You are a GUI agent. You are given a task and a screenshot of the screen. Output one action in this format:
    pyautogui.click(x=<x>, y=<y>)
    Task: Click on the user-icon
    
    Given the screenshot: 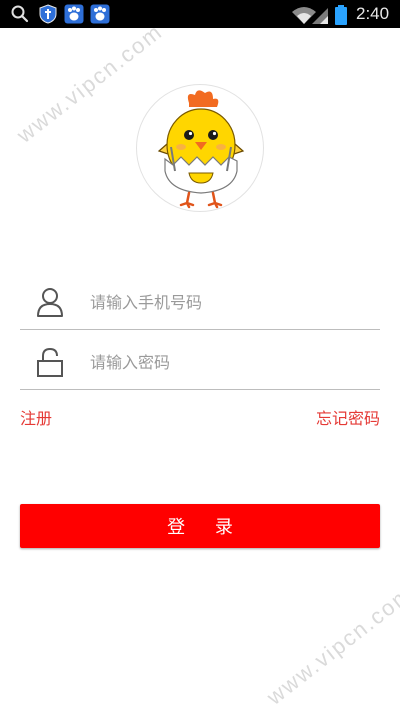 What is the action you would take?
    pyautogui.click(x=50, y=302)
    